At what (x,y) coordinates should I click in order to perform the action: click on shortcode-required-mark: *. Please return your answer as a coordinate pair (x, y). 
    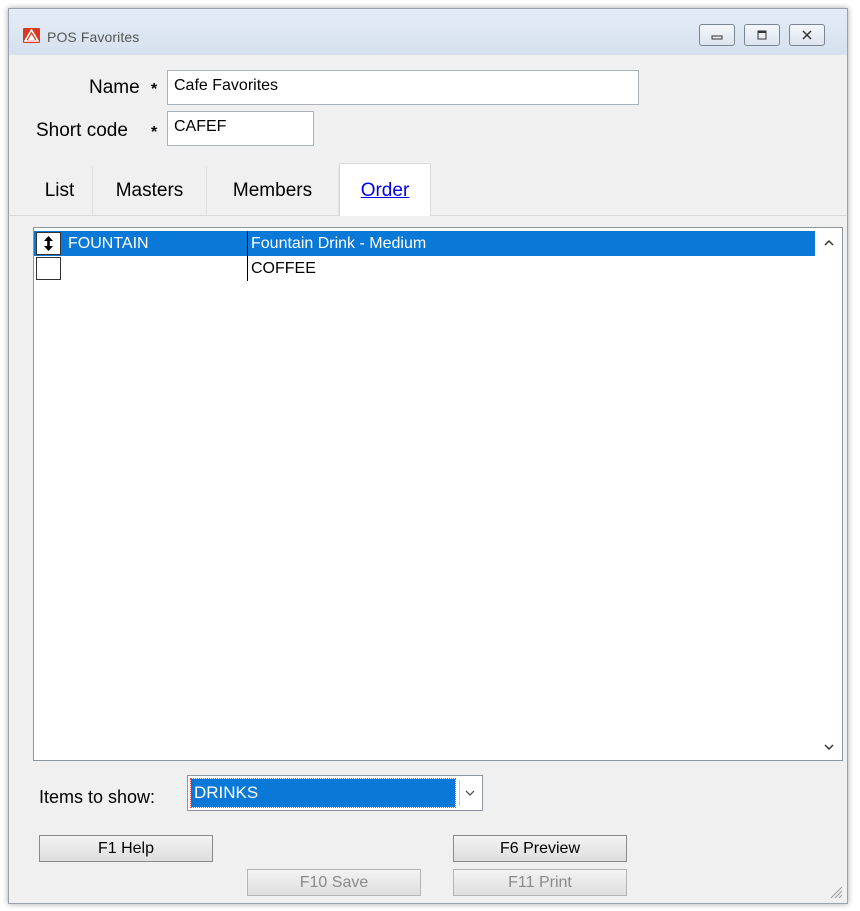
    Looking at the image, I should click on (154, 132).